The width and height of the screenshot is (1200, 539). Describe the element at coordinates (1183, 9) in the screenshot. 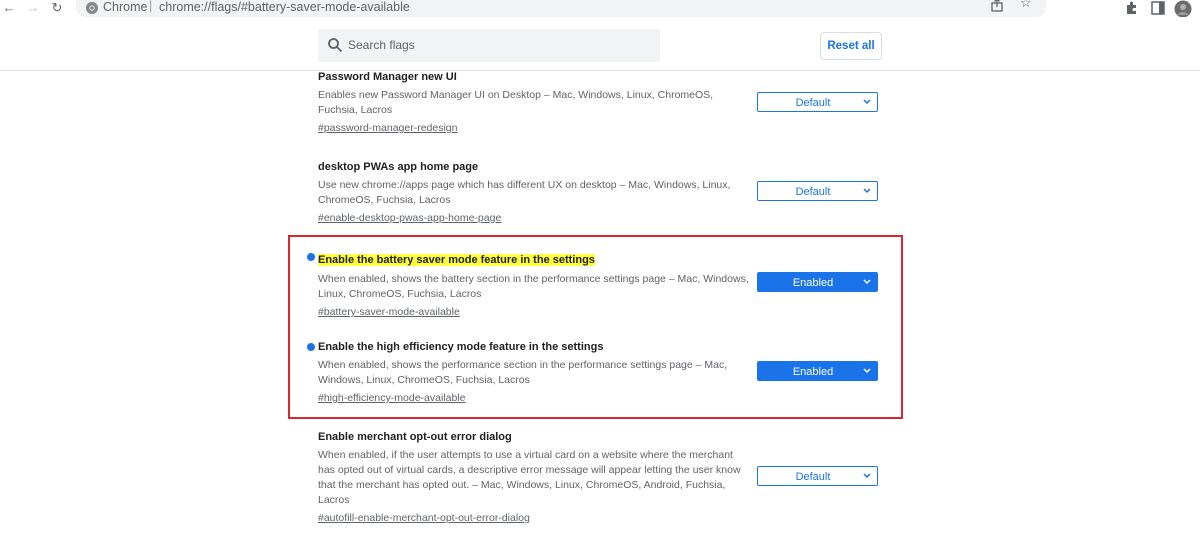

I see `profile-avatar` at that location.